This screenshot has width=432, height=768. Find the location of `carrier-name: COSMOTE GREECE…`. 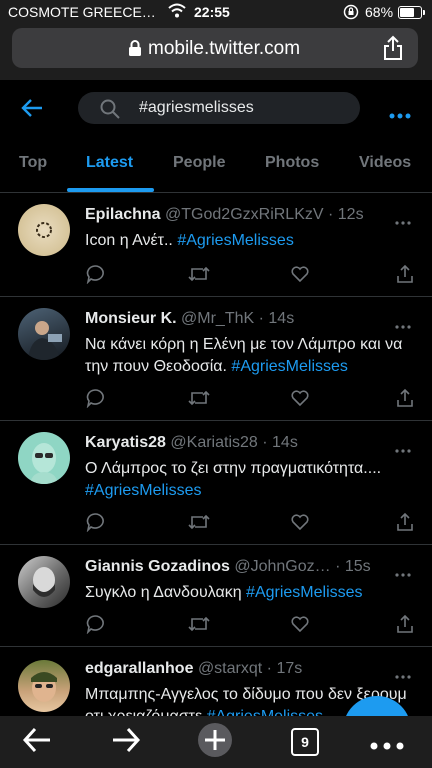

carrier-name: COSMOTE GREECE… is located at coordinates (82, 12).